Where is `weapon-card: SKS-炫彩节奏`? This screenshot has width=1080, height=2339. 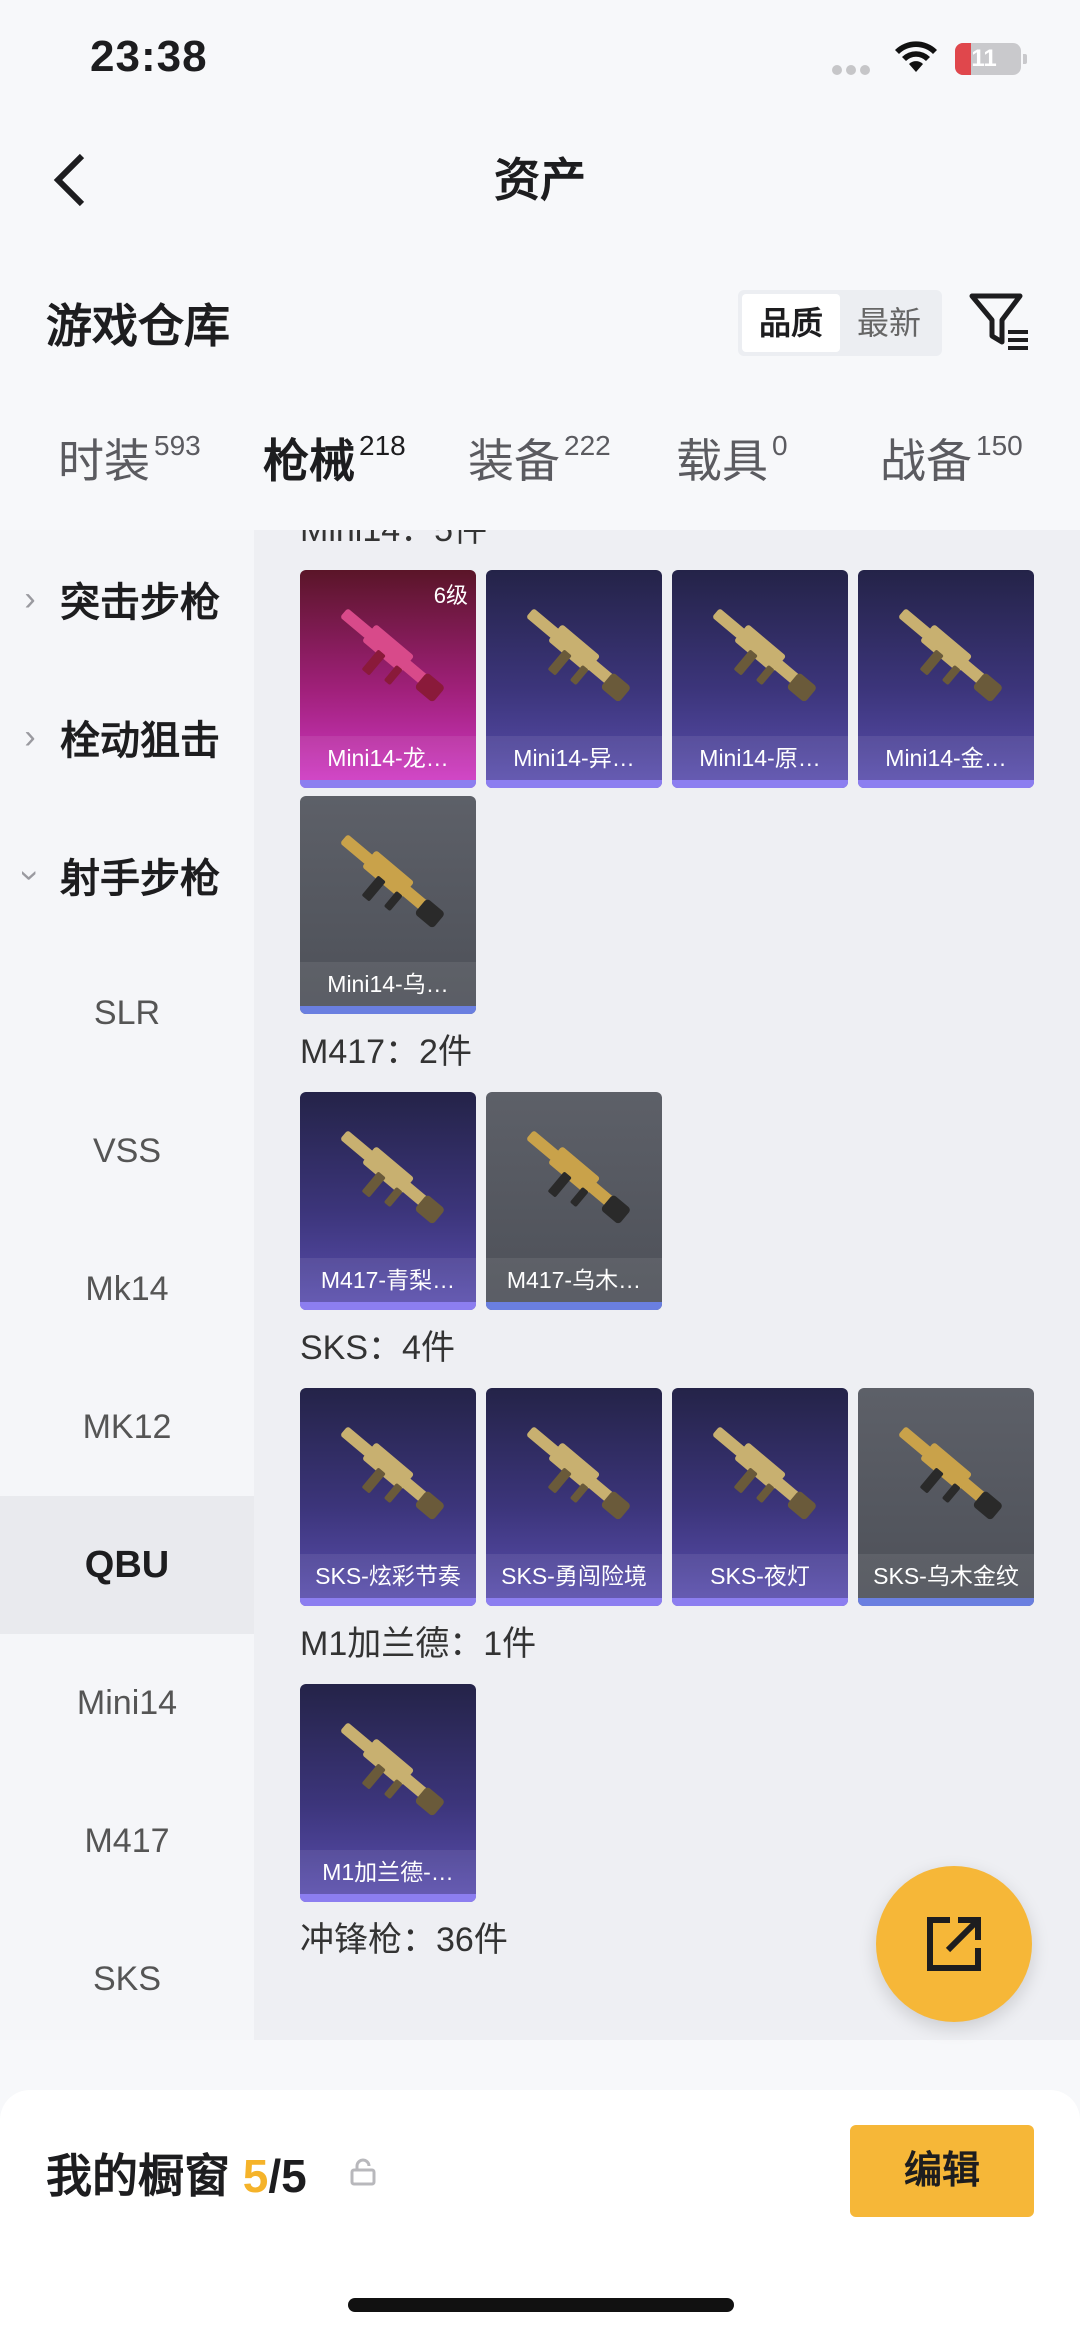
weapon-card: SKS-炫彩节奏 is located at coordinates (388, 1497).